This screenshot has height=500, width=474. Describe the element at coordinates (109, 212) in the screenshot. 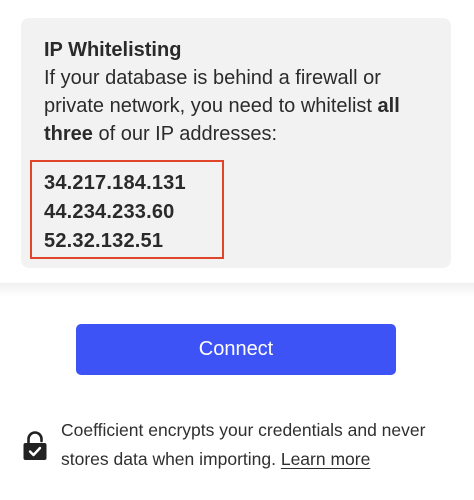

I see `ip-address: 44.234.233.60` at that location.